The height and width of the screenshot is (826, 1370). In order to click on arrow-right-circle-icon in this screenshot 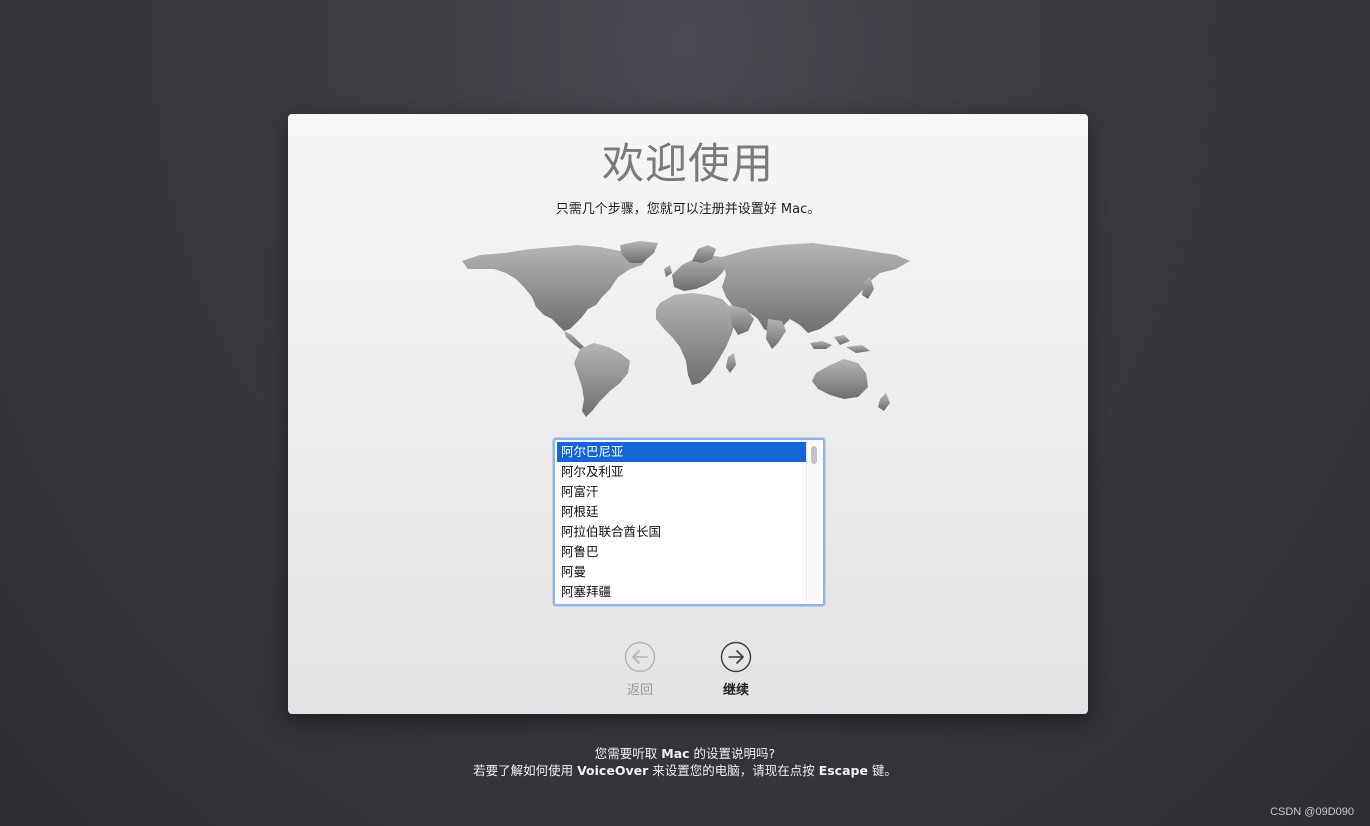, I will do `click(736, 657)`.